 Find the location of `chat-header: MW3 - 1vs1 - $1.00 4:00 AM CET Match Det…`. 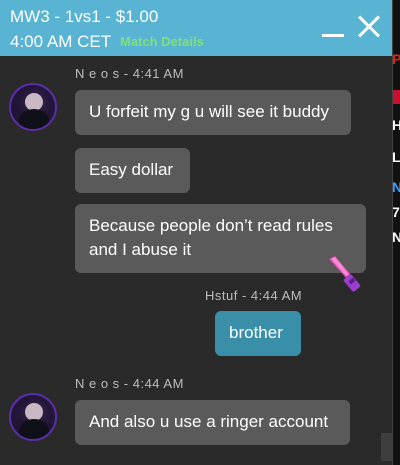

chat-header: MW3 - 1vs1 - $1.00 4:00 AM CET Match Det… is located at coordinates (196, 28).